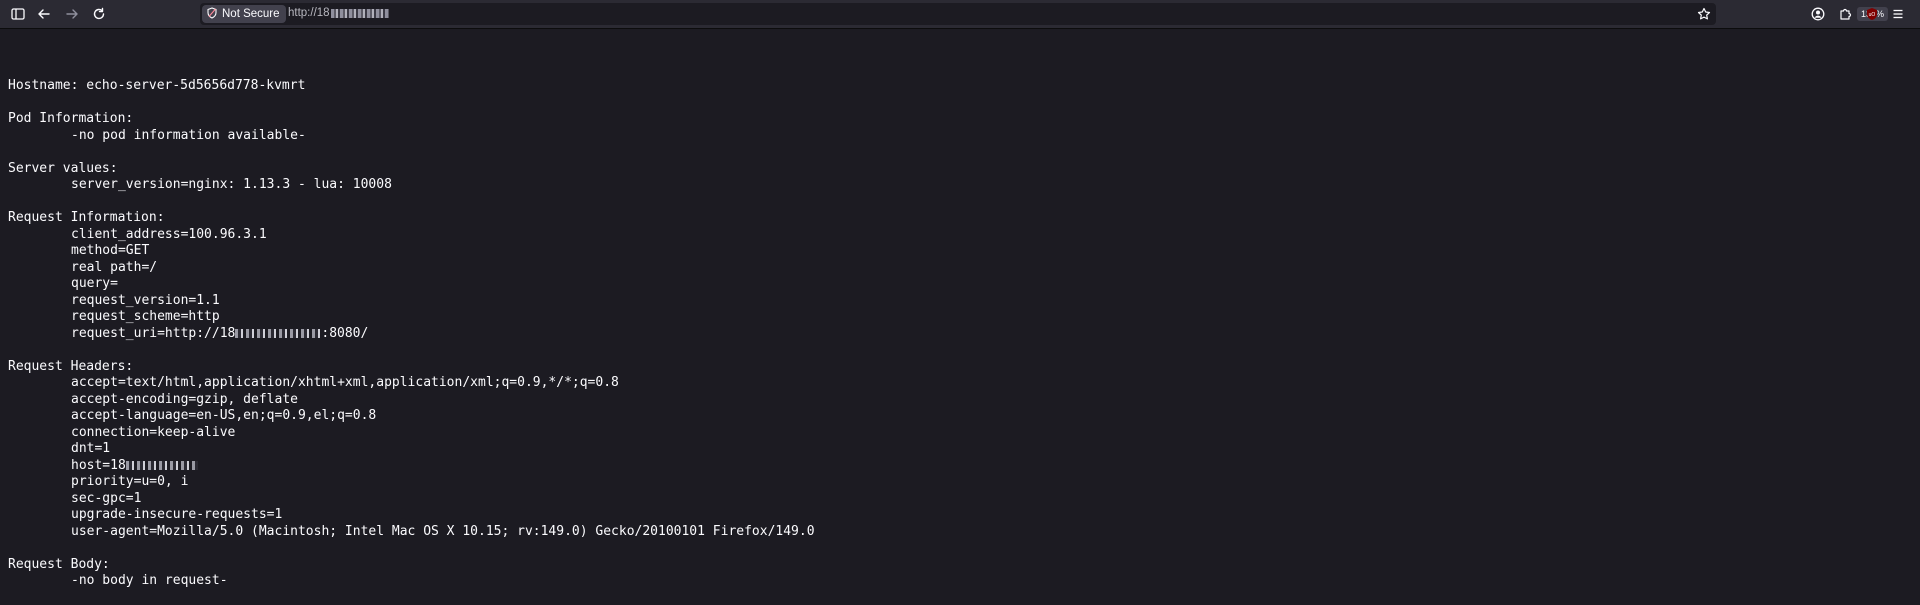  Describe the element at coordinates (18, 14) in the screenshot. I see `sidebar-icon` at that location.